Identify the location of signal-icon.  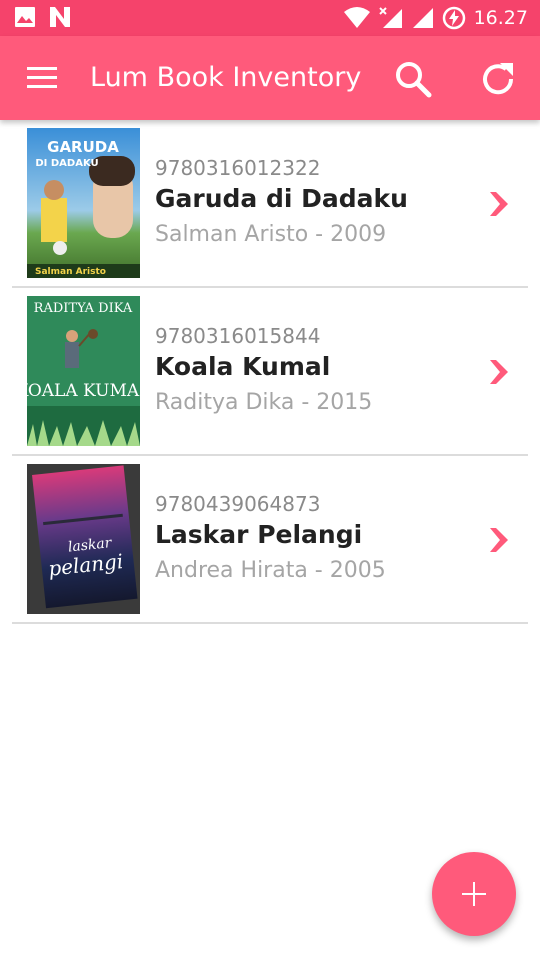
(422, 18).